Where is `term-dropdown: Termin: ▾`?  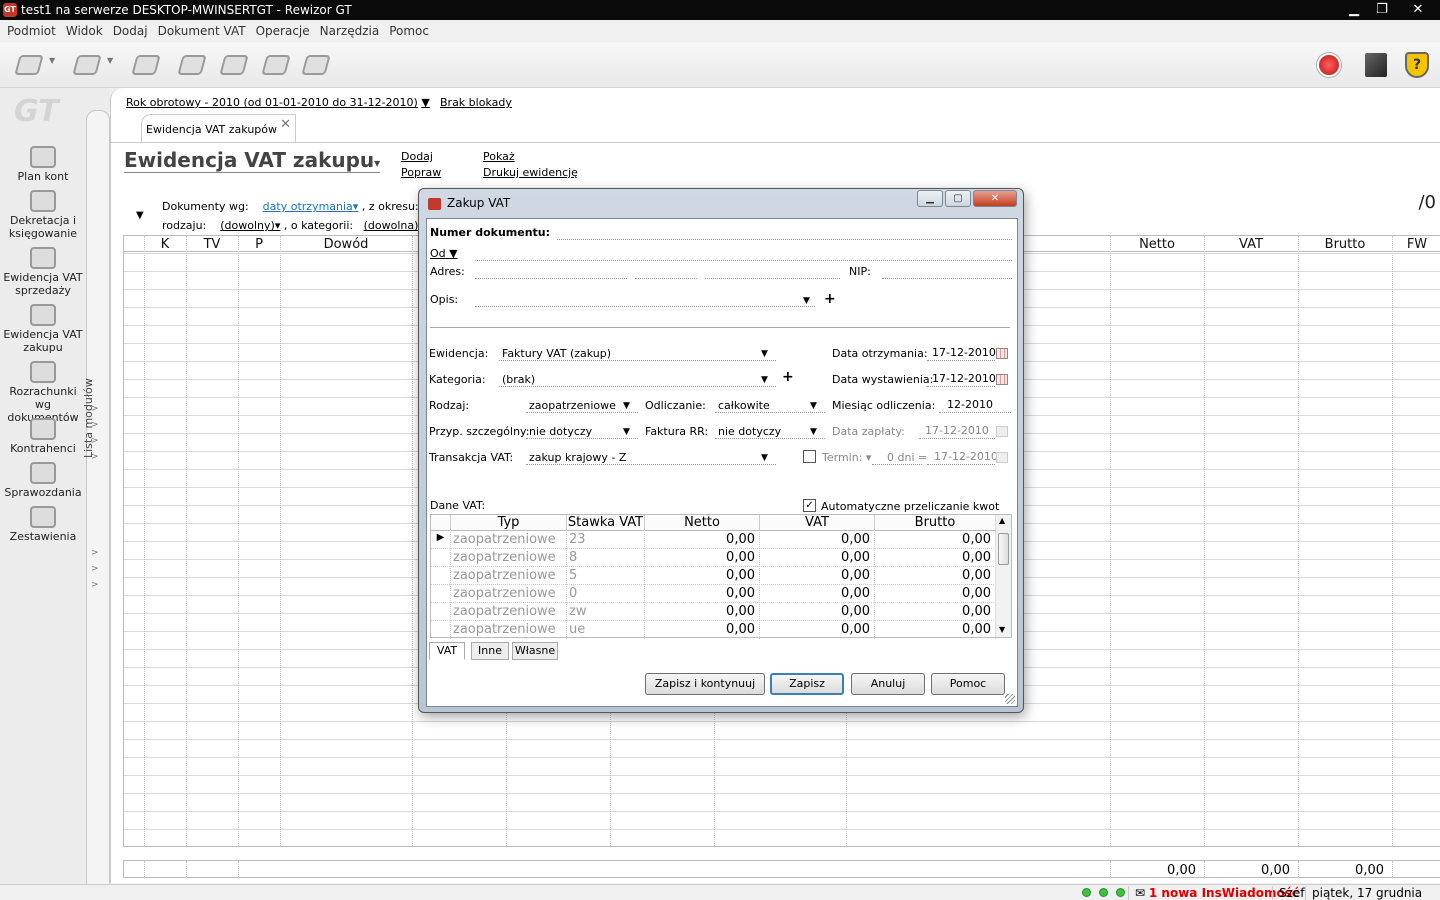 term-dropdown: Termin: ▾ is located at coordinates (846, 457).